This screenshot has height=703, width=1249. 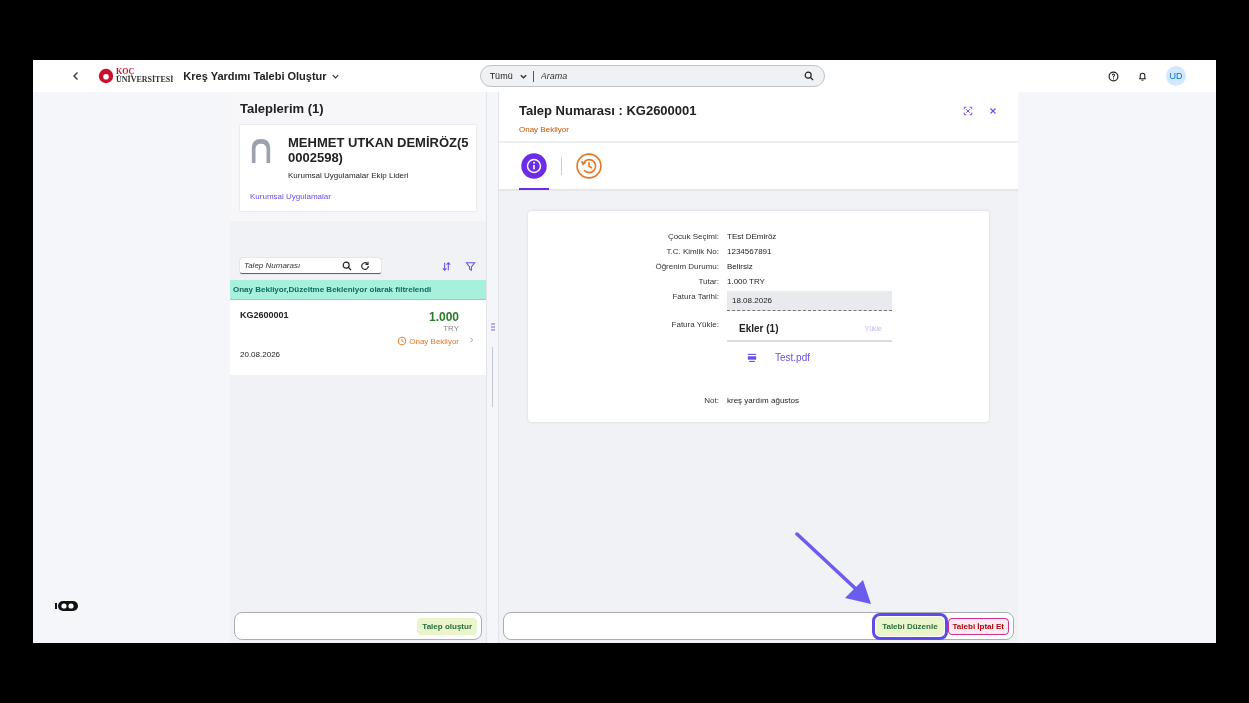 What do you see at coordinates (261, 354) in the screenshot?
I see `request-date: 20.08.2026` at bounding box center [261, 354].